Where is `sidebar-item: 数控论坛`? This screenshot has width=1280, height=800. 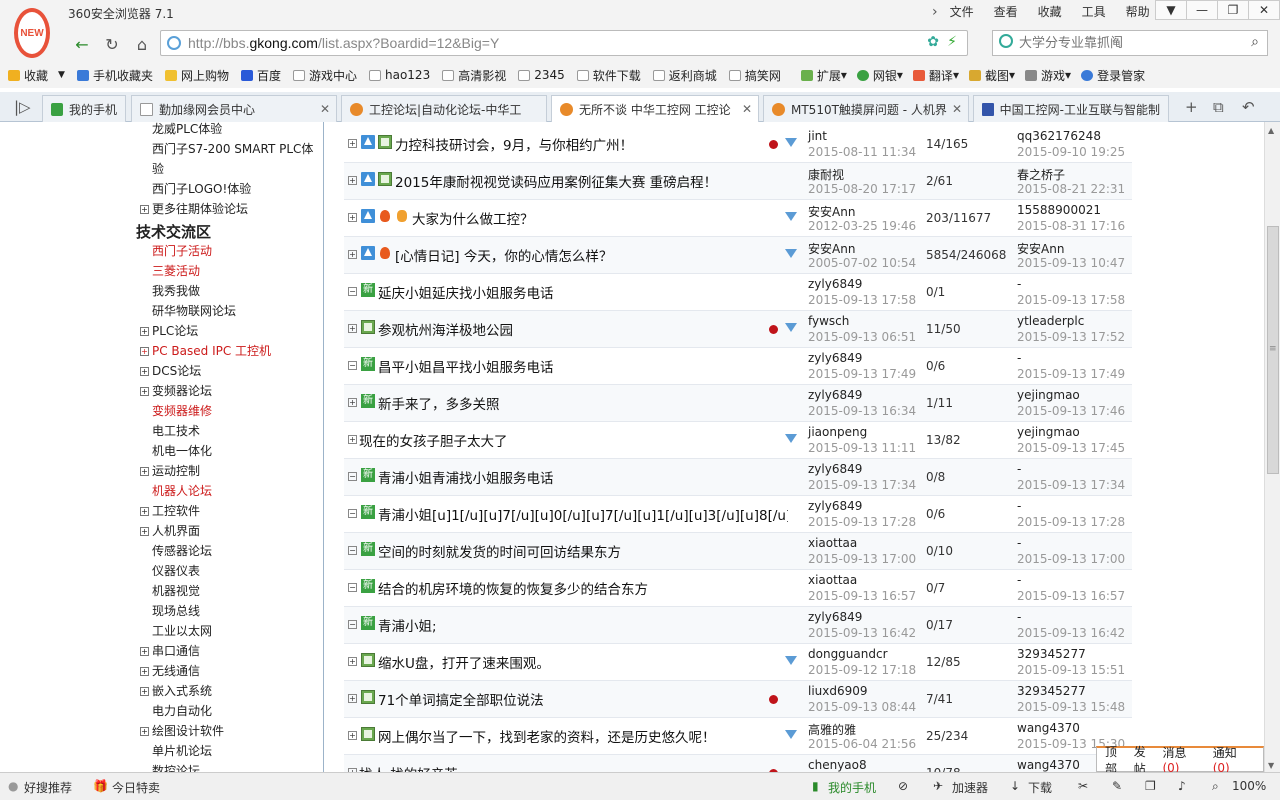 sidebar-item: 数控论坛 is located at coordinates (176, 767).